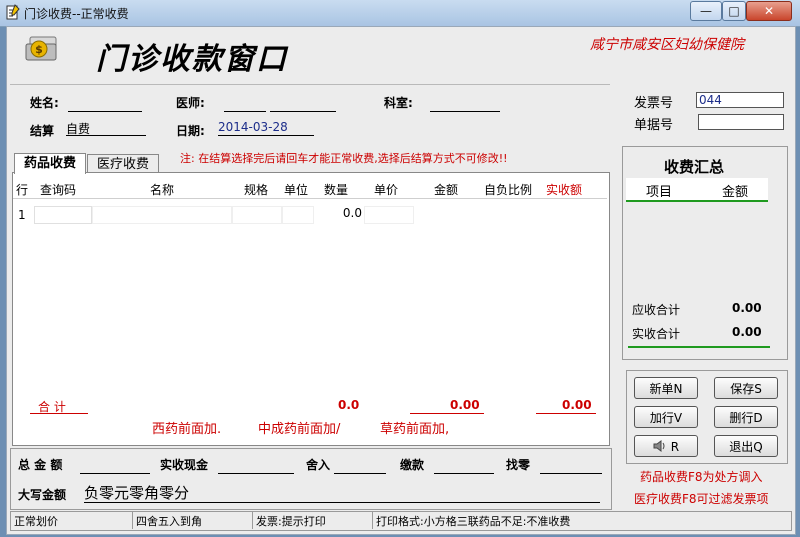 The height and width of the screenshot is (537, 800). What do you see at coordinates (299, 429) in the screenshot?
I see `hint-patent: 中成药前面加/` at bounding box center [299, 429].